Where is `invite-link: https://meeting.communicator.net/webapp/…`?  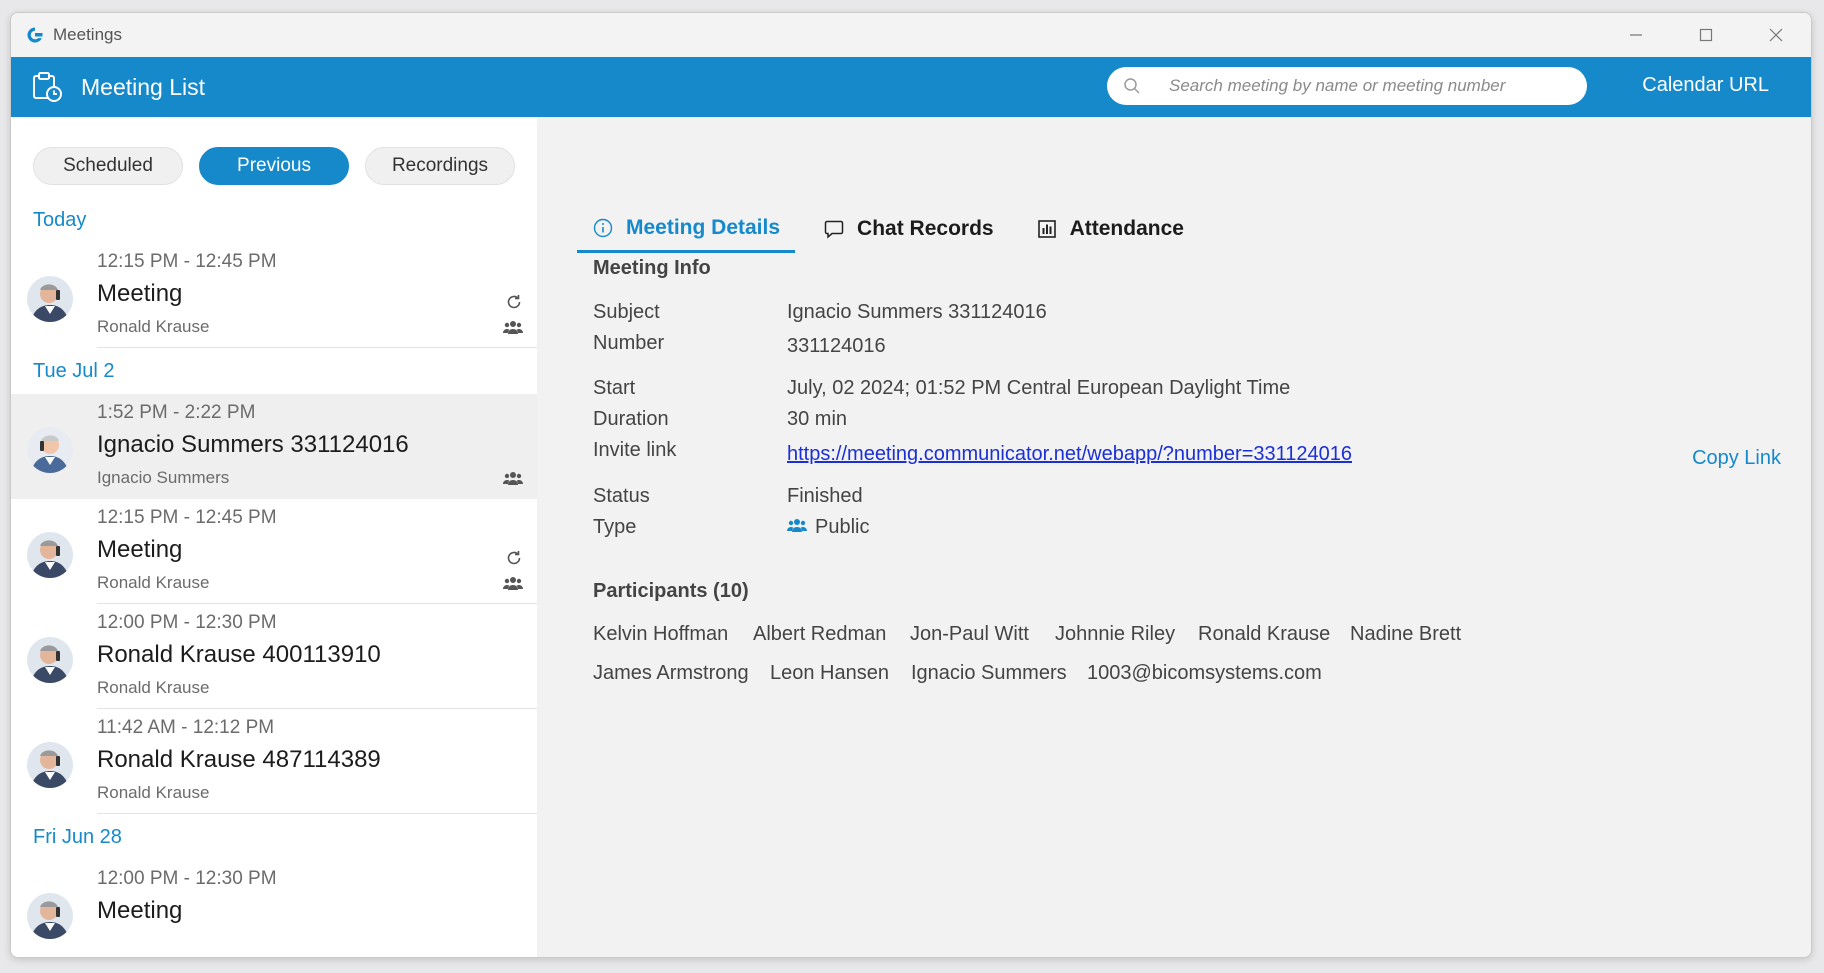 invite-link: https://meeting.communicator.net/webapp/… is located at coordinates (1069, 454).